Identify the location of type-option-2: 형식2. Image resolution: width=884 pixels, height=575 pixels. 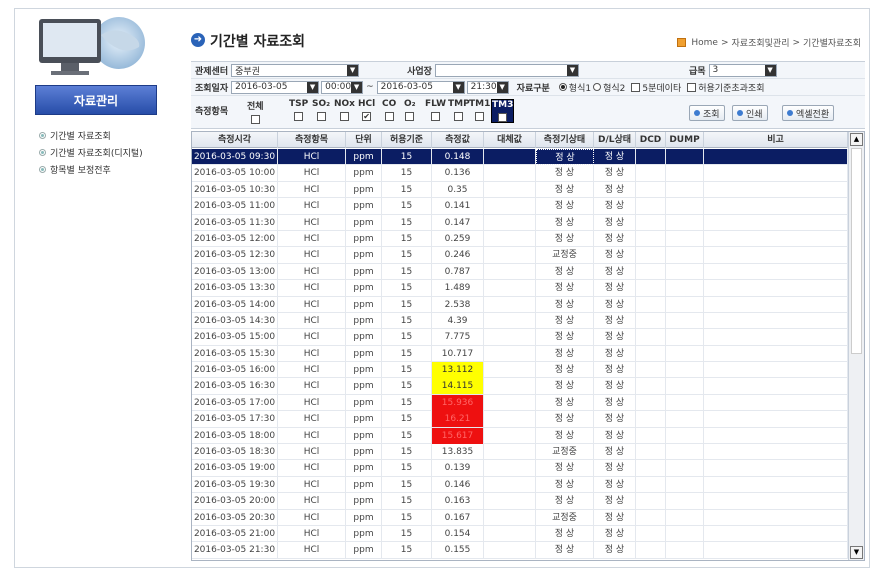
(609, 87).